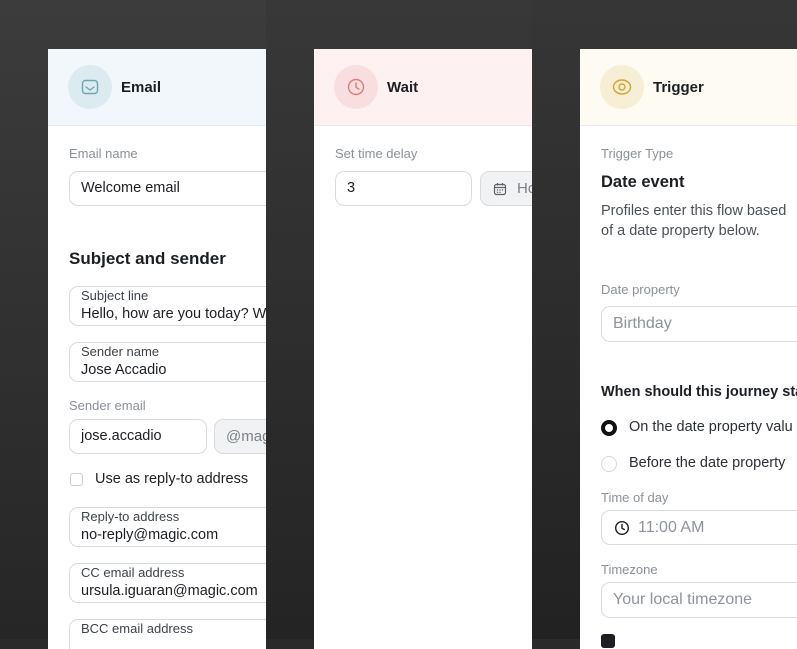 The image size is (797, 649). I want to click on subject-line-label: Subject line, so click(115, 295).